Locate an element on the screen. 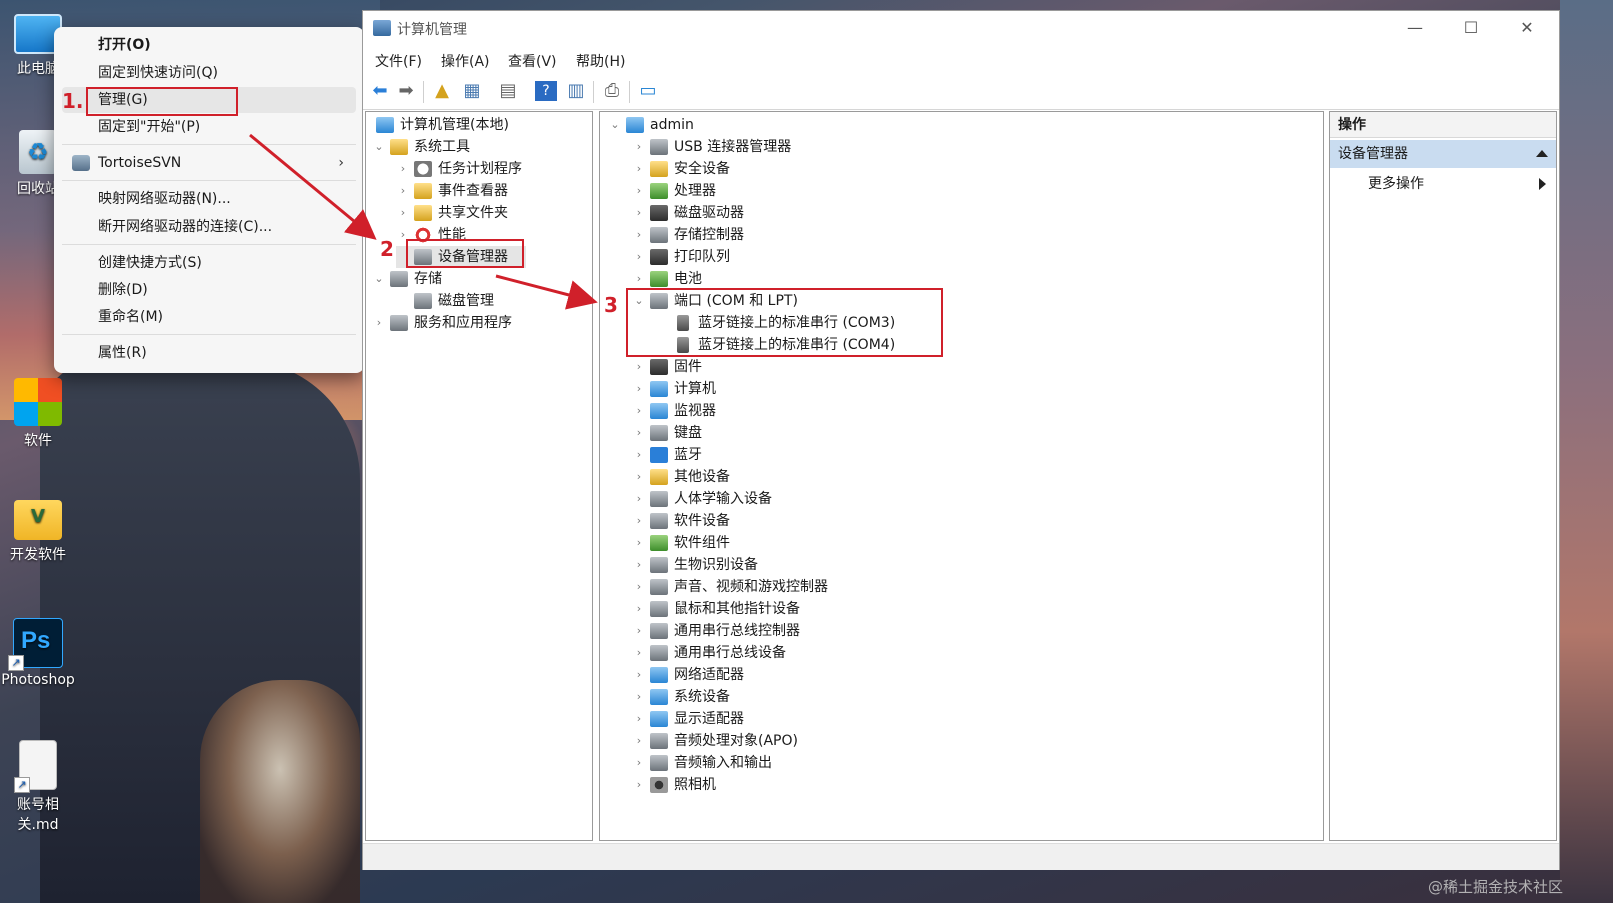  device-category-label: 生物识别设备 is located at coordinates (716, 565).